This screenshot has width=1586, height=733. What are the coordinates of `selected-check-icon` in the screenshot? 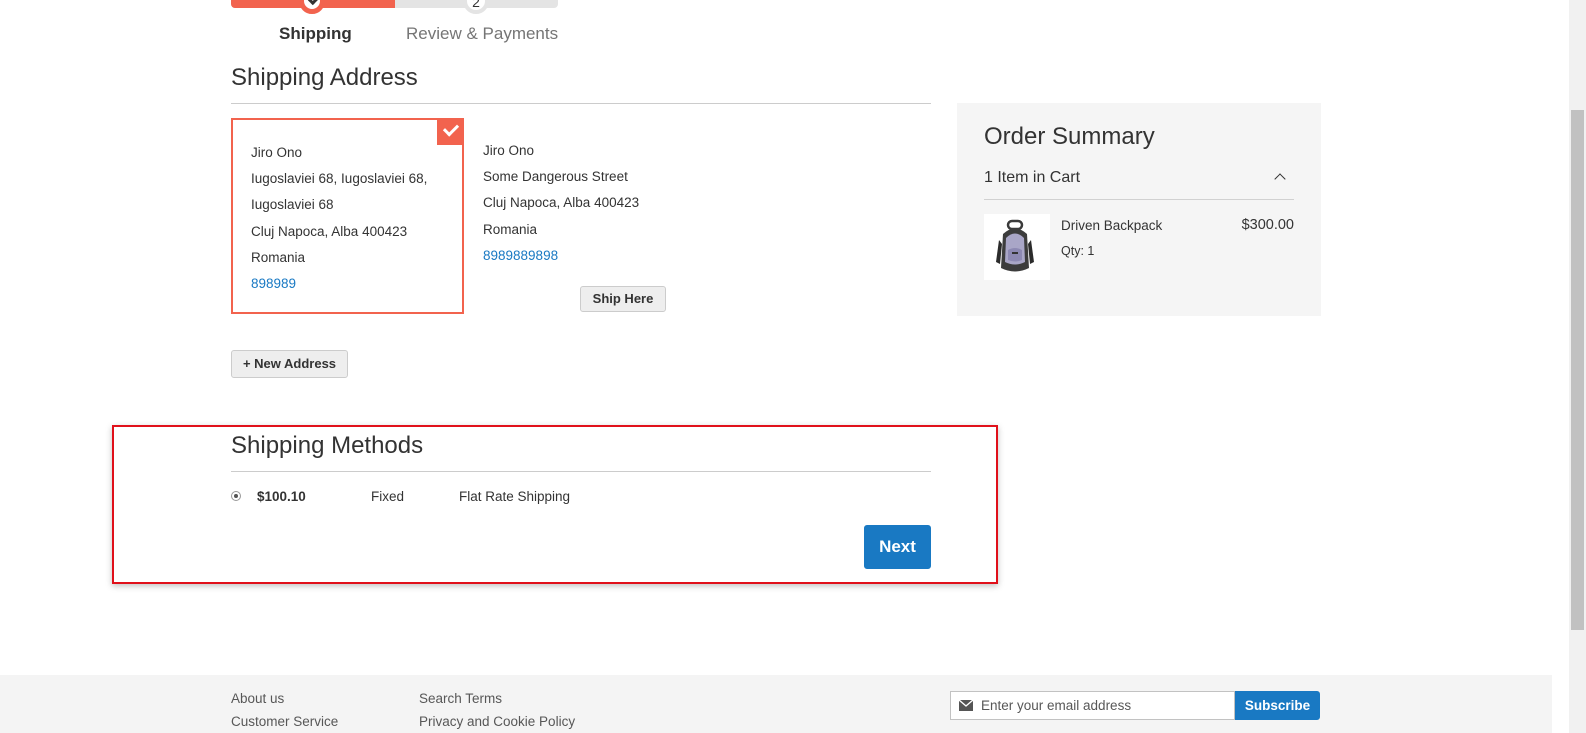 It's located at (450, 131).